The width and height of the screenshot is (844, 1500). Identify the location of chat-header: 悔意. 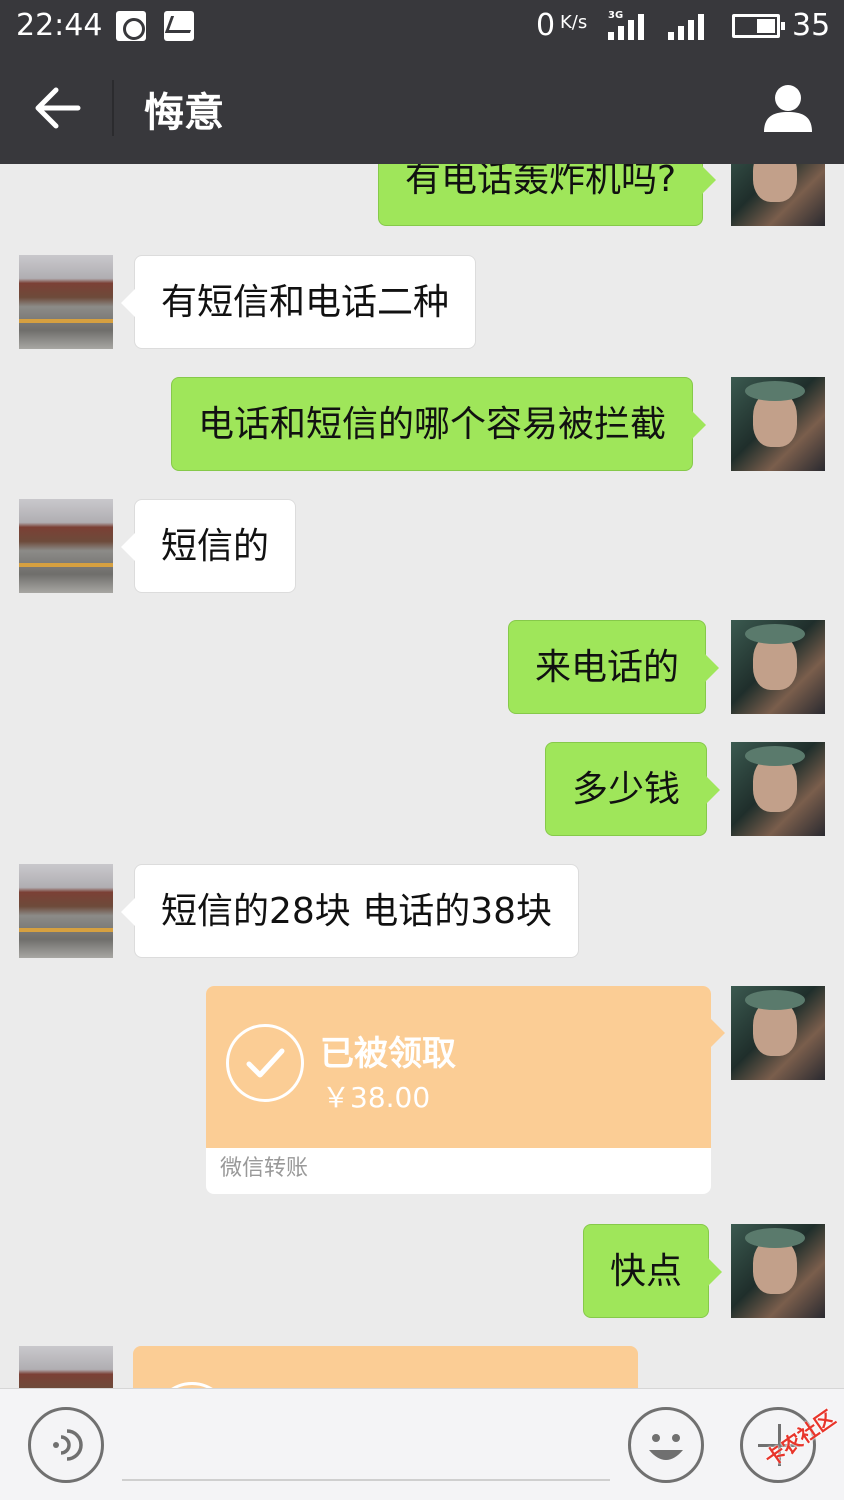
(422, 108).